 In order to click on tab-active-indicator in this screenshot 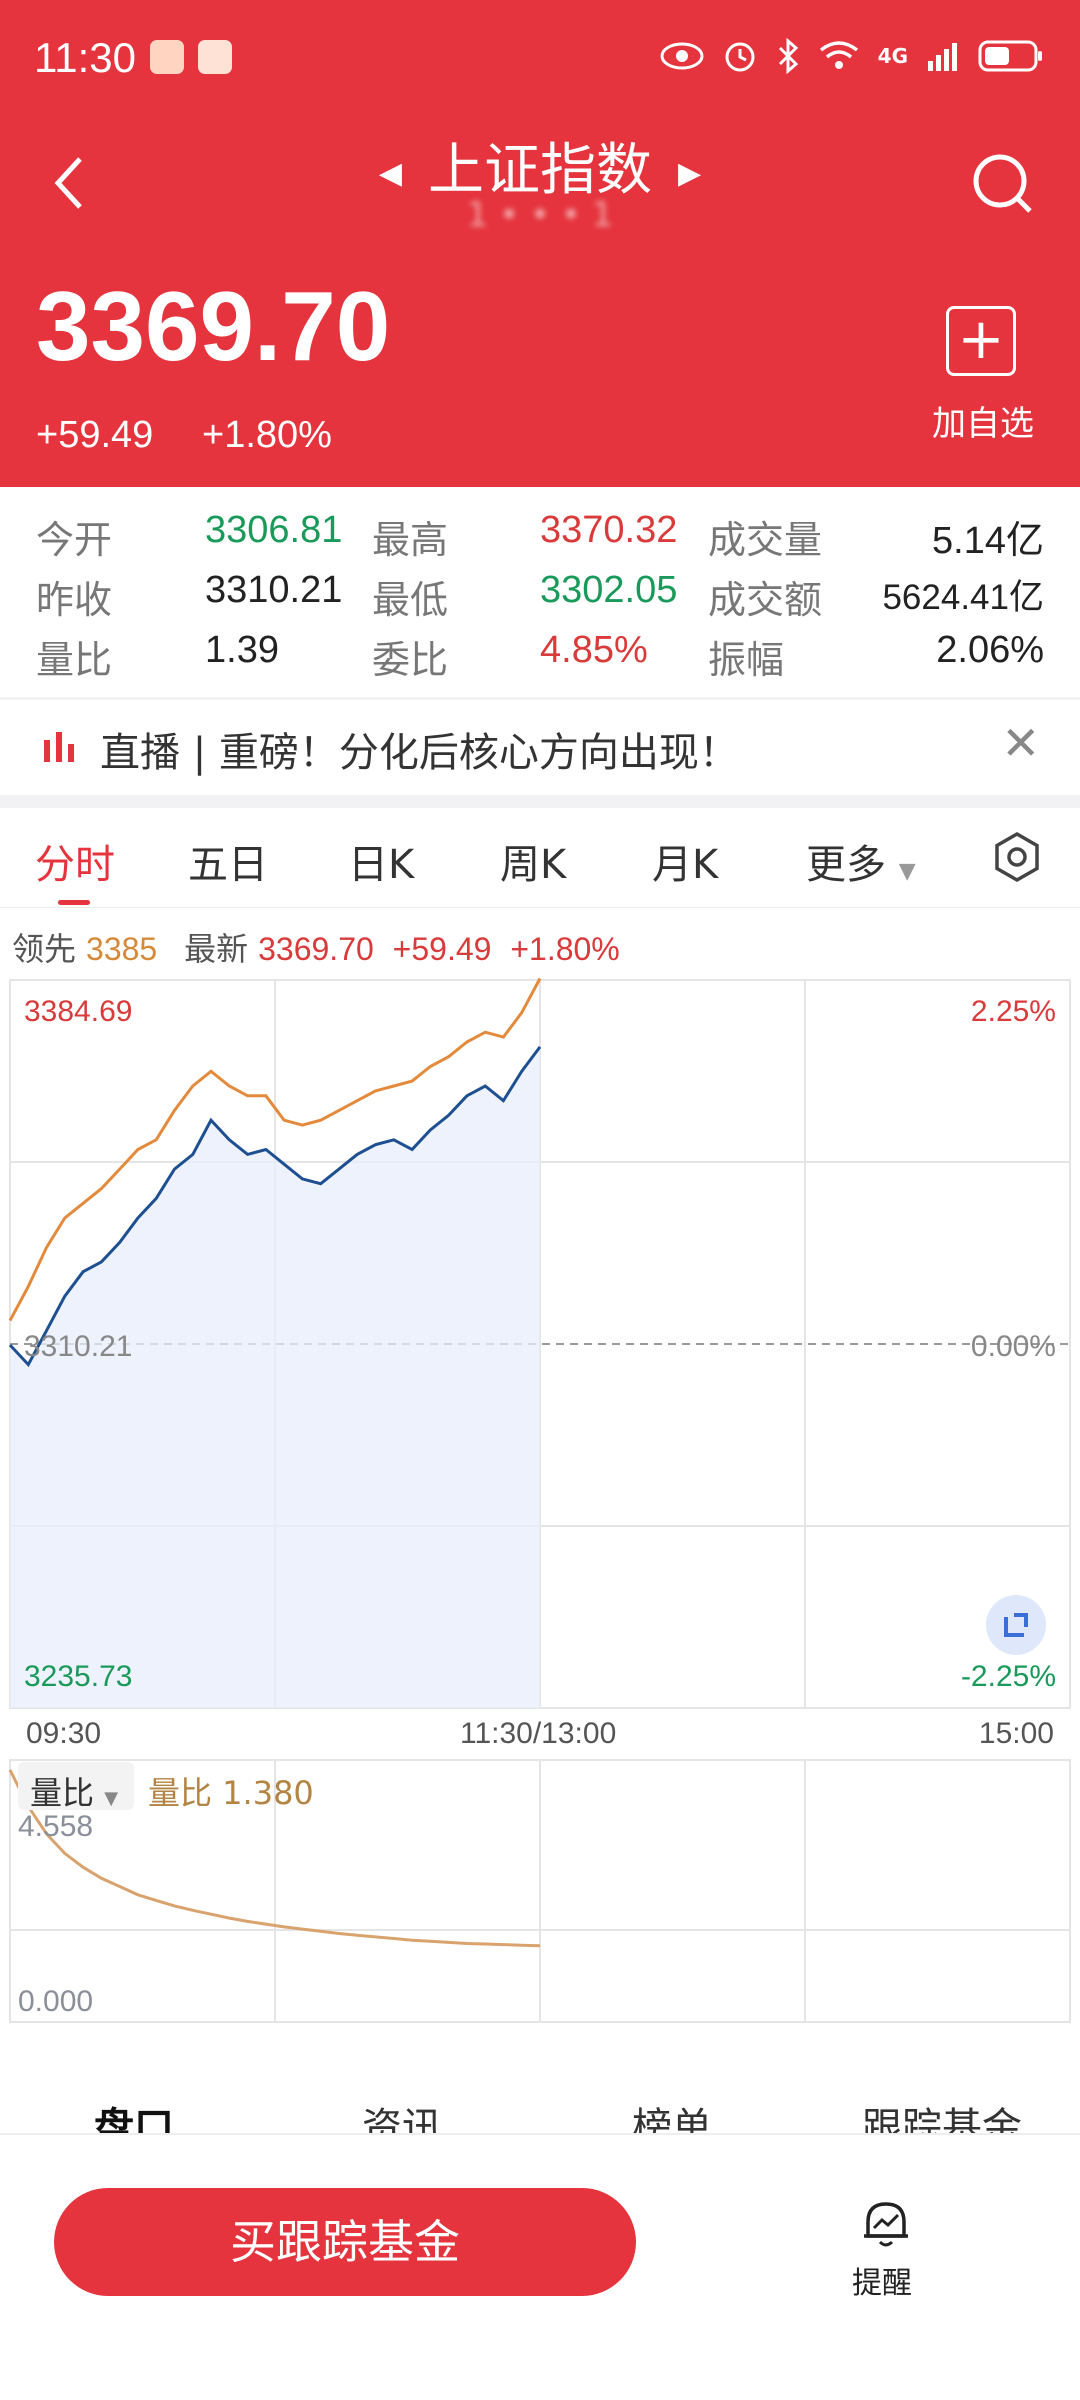, I will do `click(74, 902)`.